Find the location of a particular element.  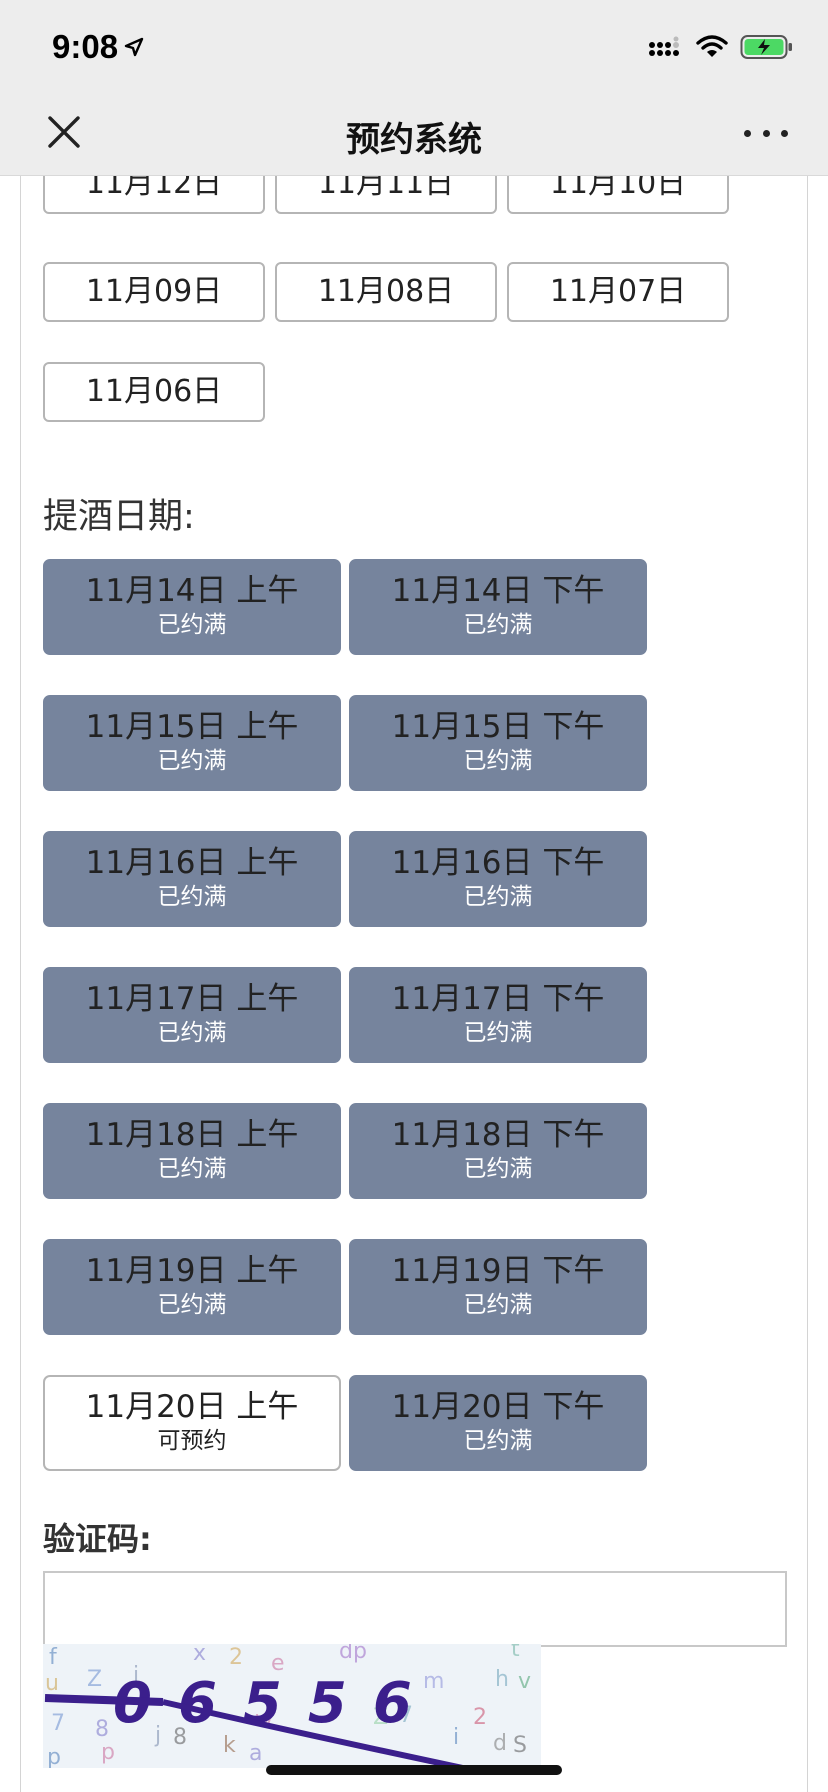

svg-text: t is located at coordinates (515, 1653).